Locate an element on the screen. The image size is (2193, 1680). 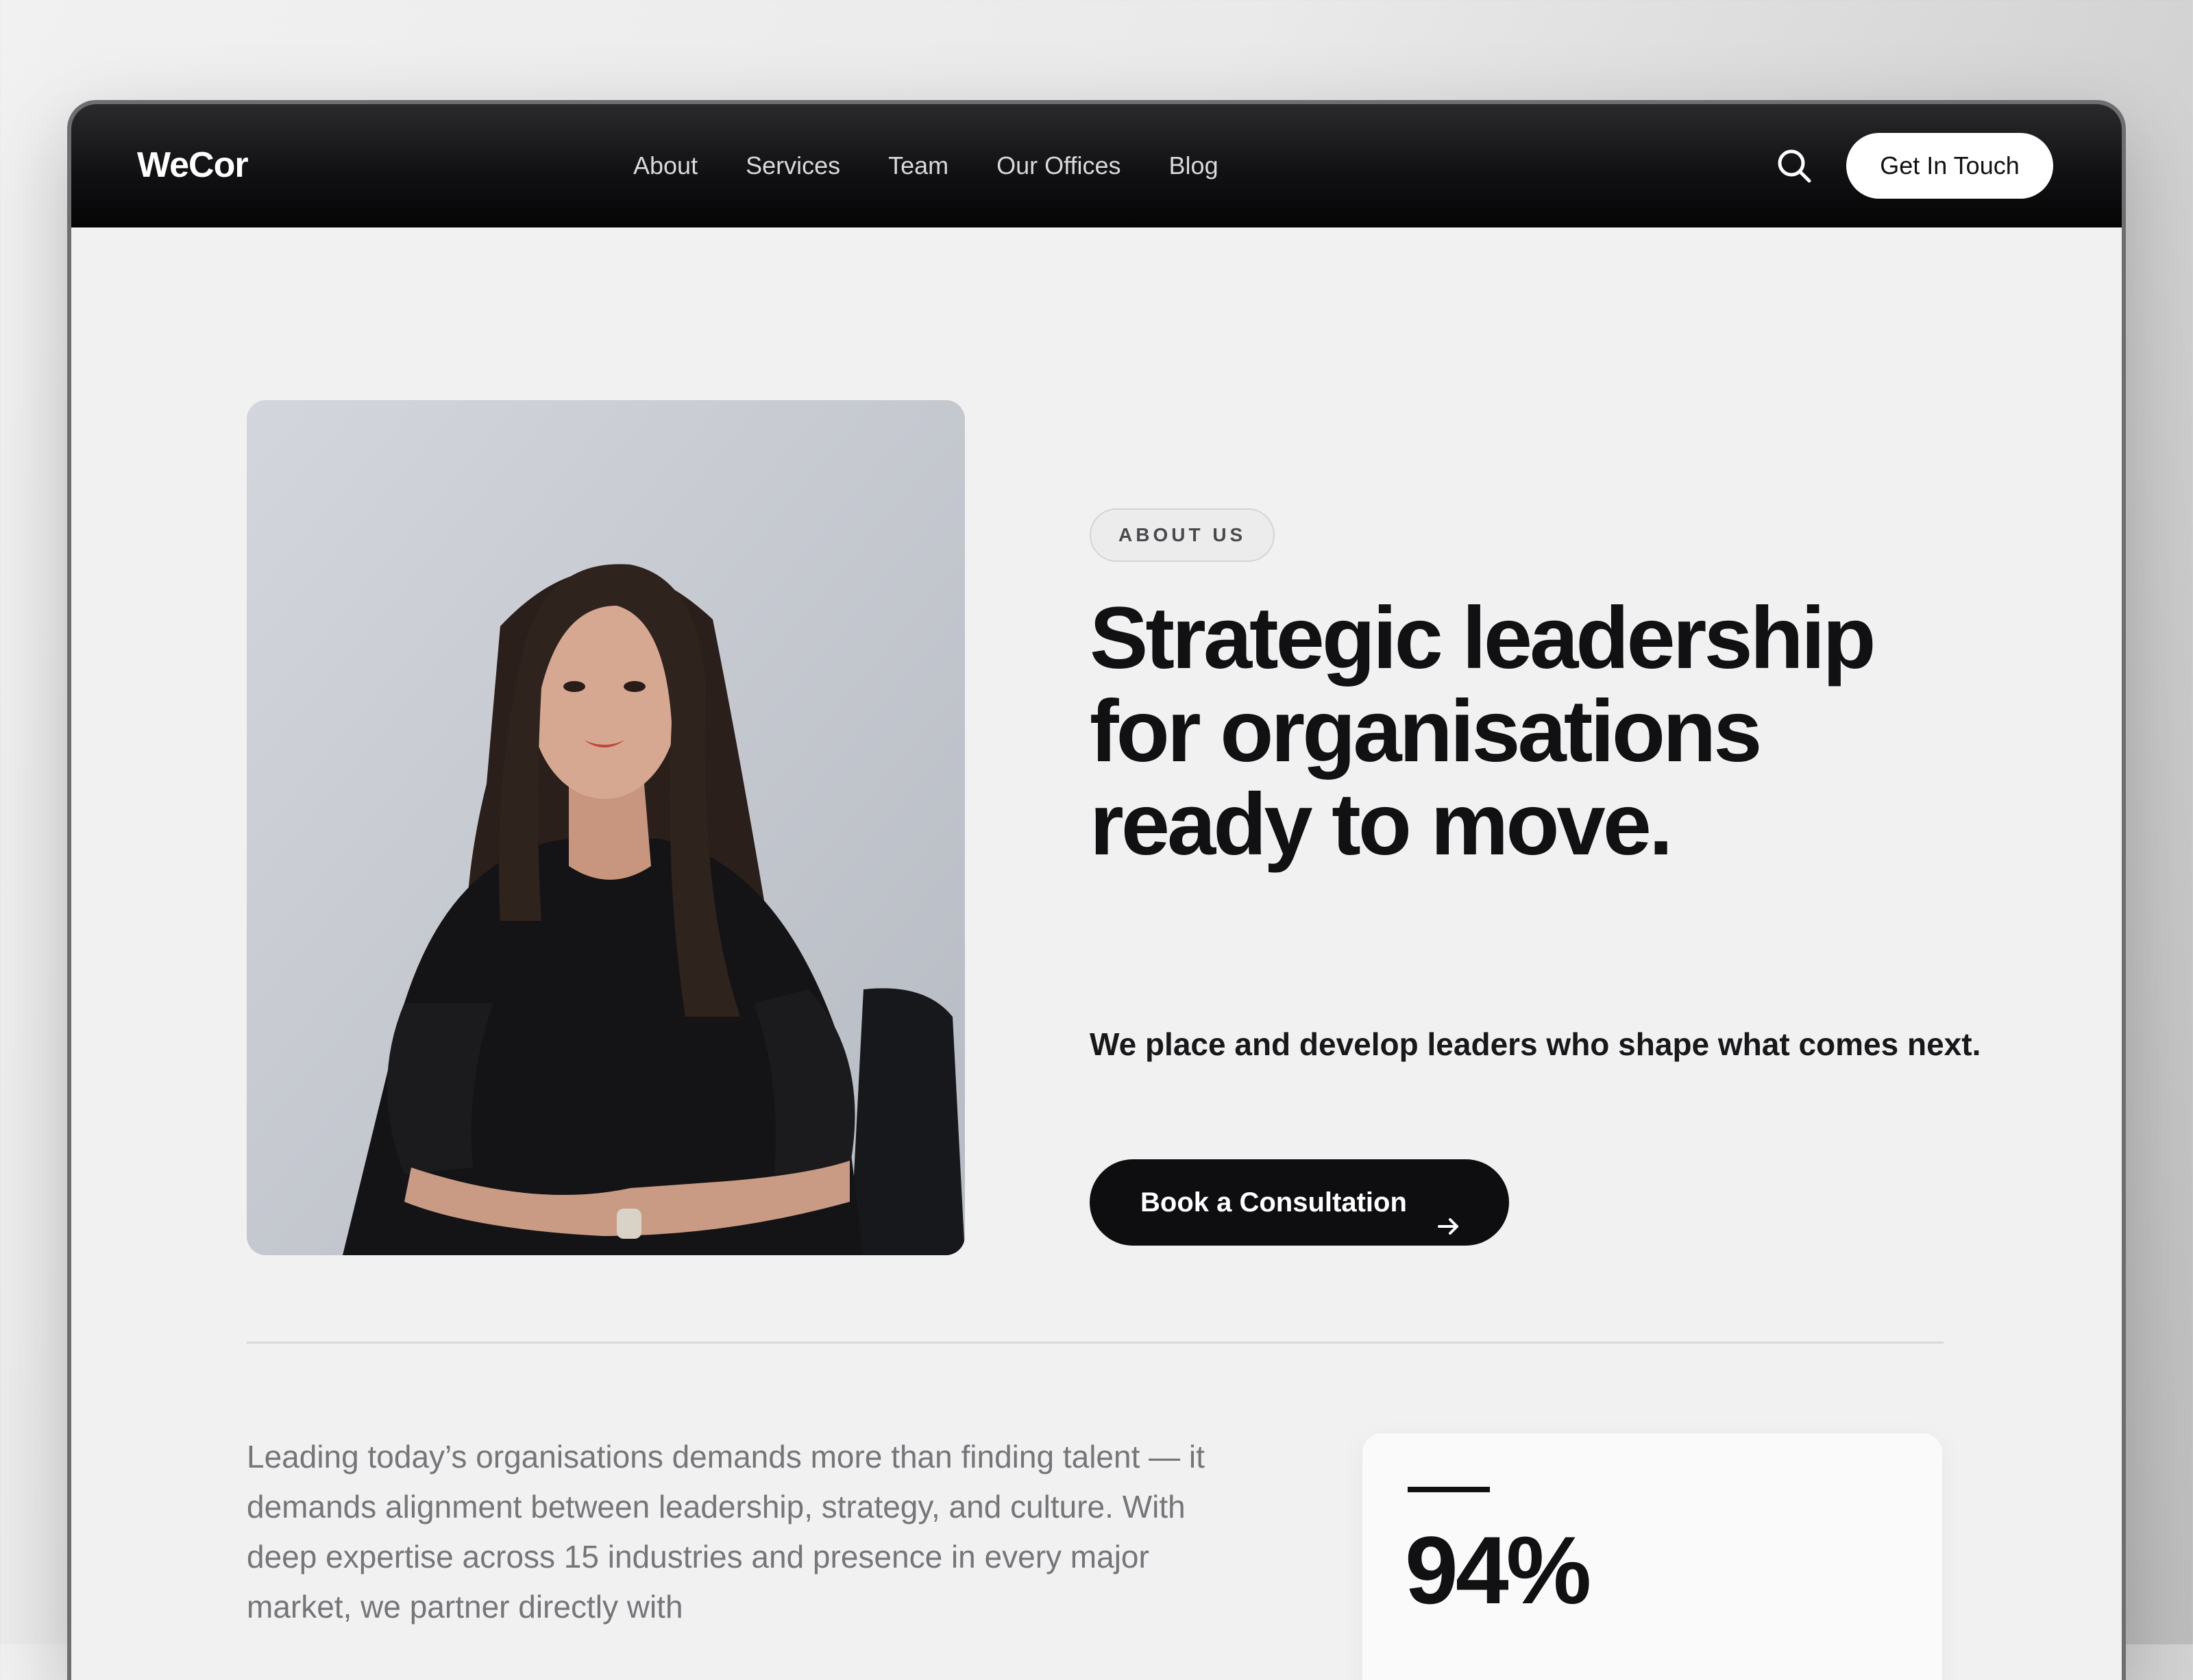
nav-link-blog: Blog is located at coordinates (1193, 166).